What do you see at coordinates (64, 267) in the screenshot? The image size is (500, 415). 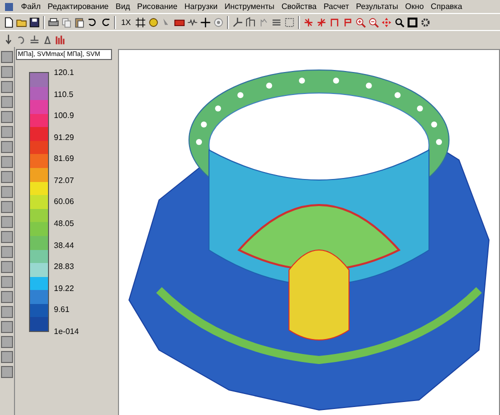 I see `scale-label: 28.83` at bounding box center [64, 267].